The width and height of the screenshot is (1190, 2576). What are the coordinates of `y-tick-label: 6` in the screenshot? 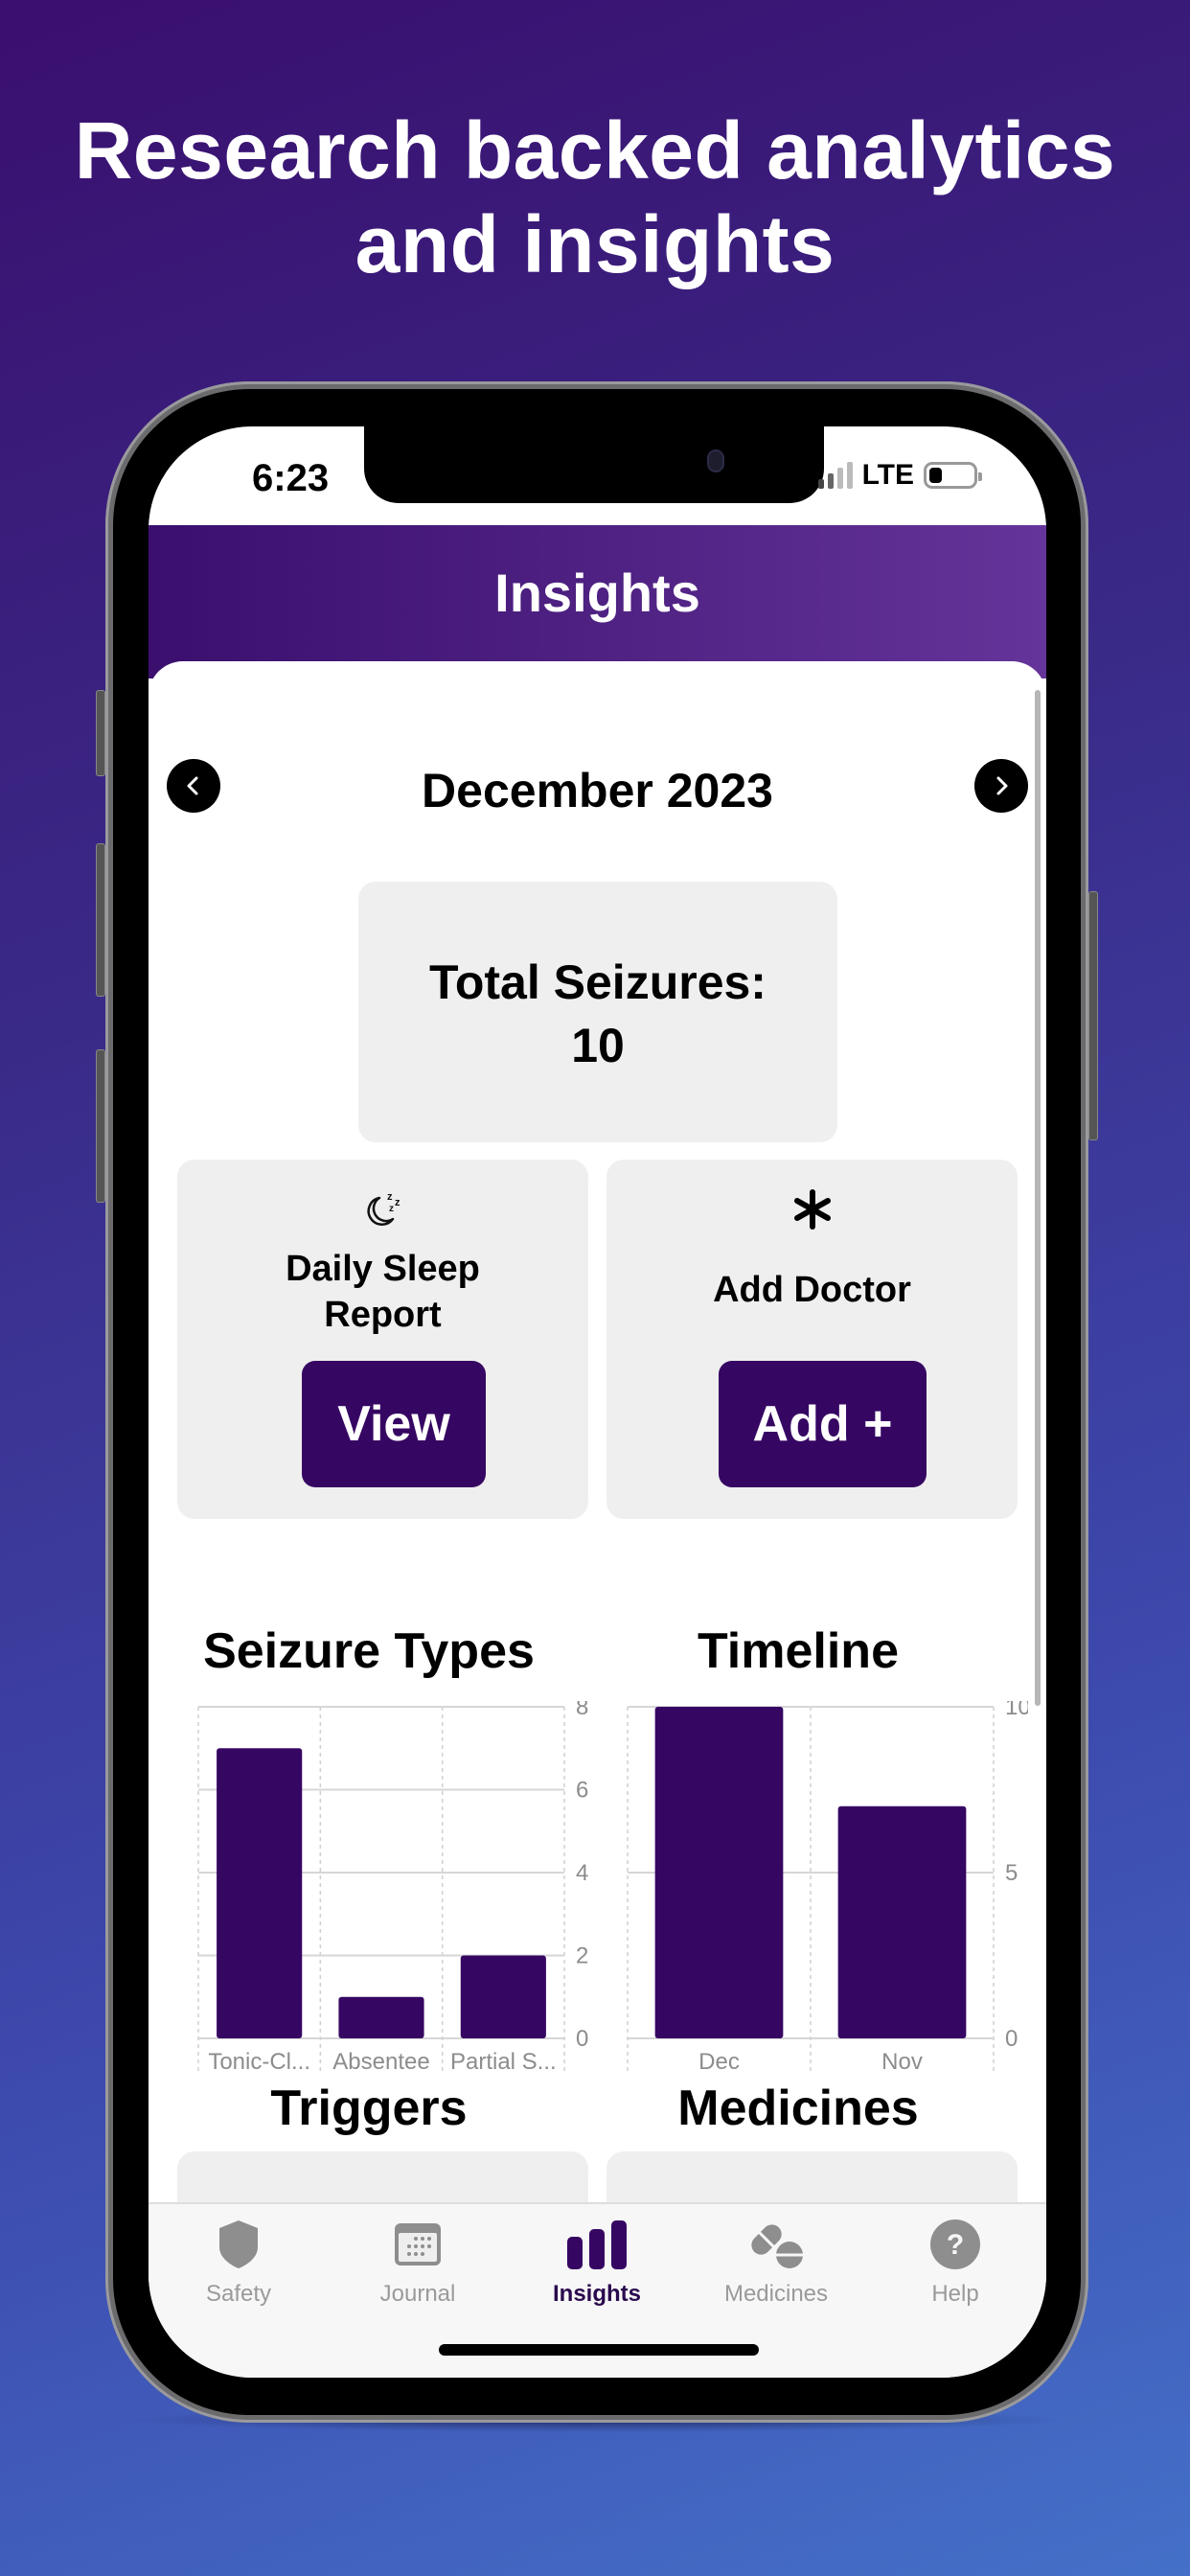 It's located at (582, 1791).